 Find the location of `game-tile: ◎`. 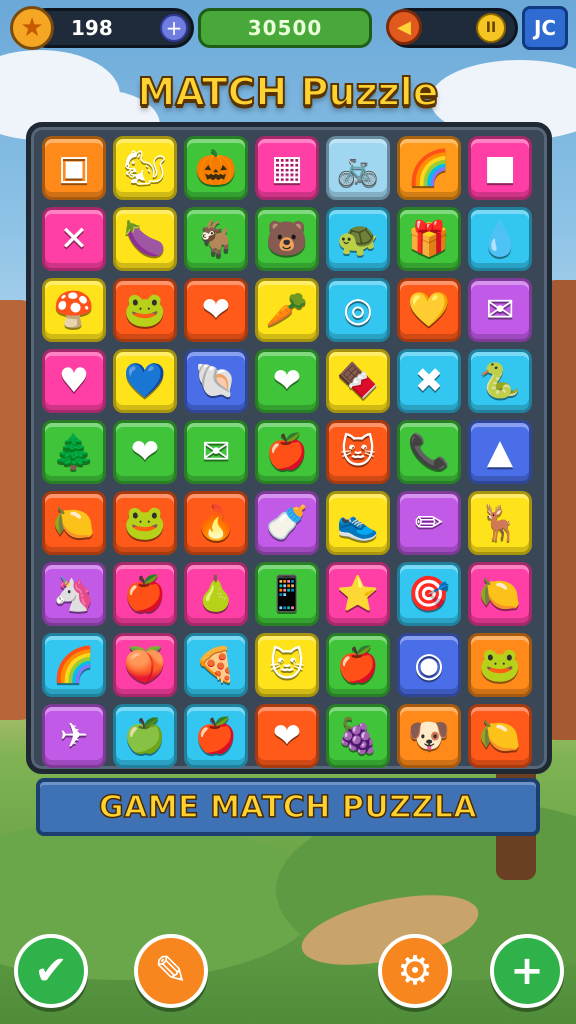

game-tile: ◎ is located at coordinates (358, 310).